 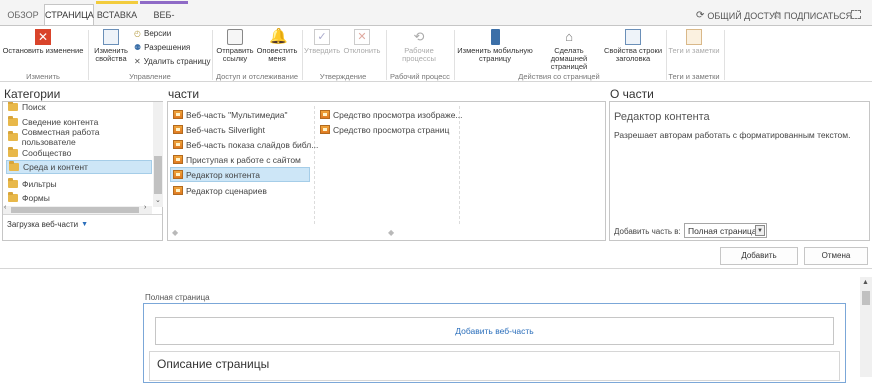 What do you see at coordinates (494, 331) in the screenshot?
I see `add-webpart-link: Добавить веб-часть` at bounding box center [494, 331].